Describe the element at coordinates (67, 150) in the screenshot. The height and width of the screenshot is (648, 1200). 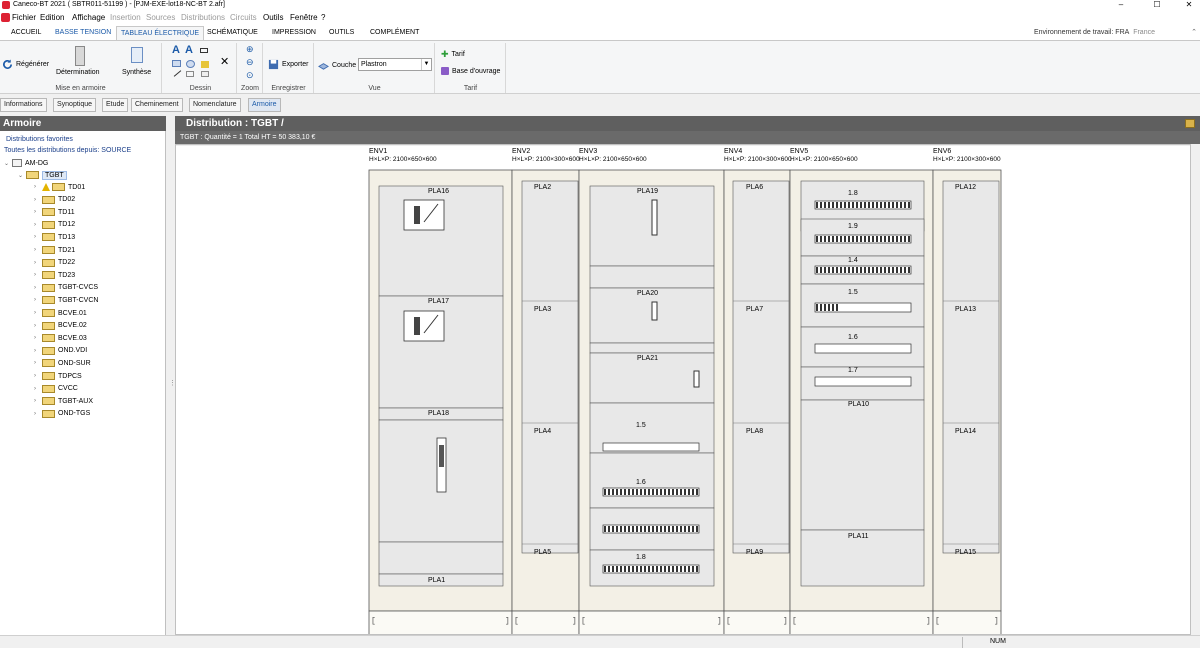
I see `all-distributions-link: Toutes les distributions depuis: SOURCE` at that location.